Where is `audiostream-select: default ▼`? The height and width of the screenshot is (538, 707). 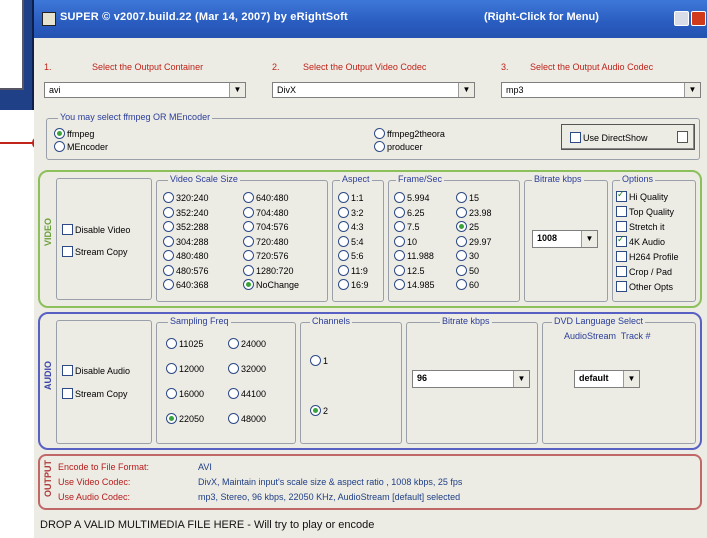 audiostream-select: default ▼ is located at coordinates (607, 379).